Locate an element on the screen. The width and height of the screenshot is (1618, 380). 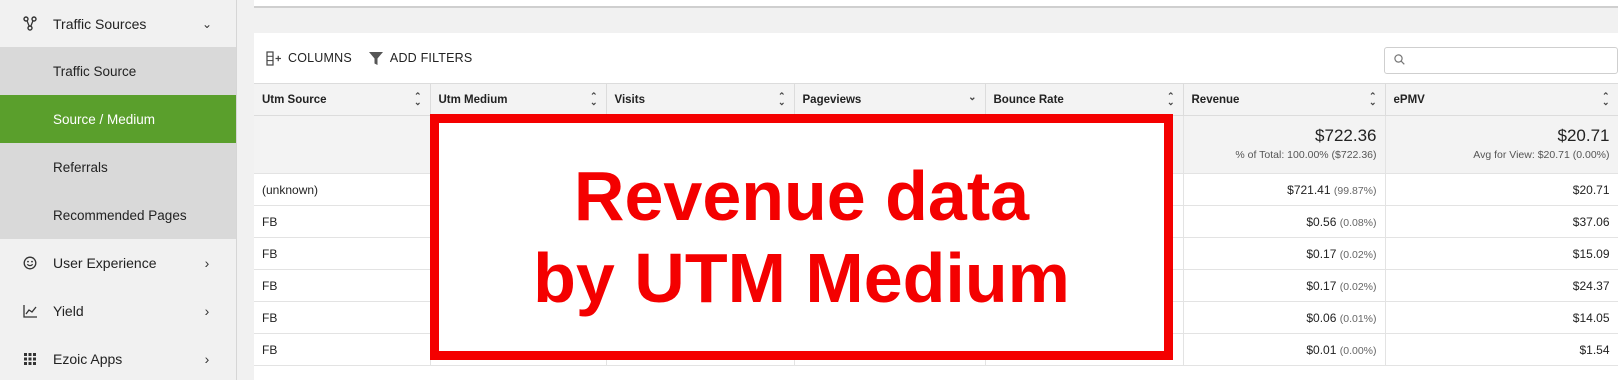
revenue-cell: $0.01 (0.00%) is located at coordinates (1284, 349).